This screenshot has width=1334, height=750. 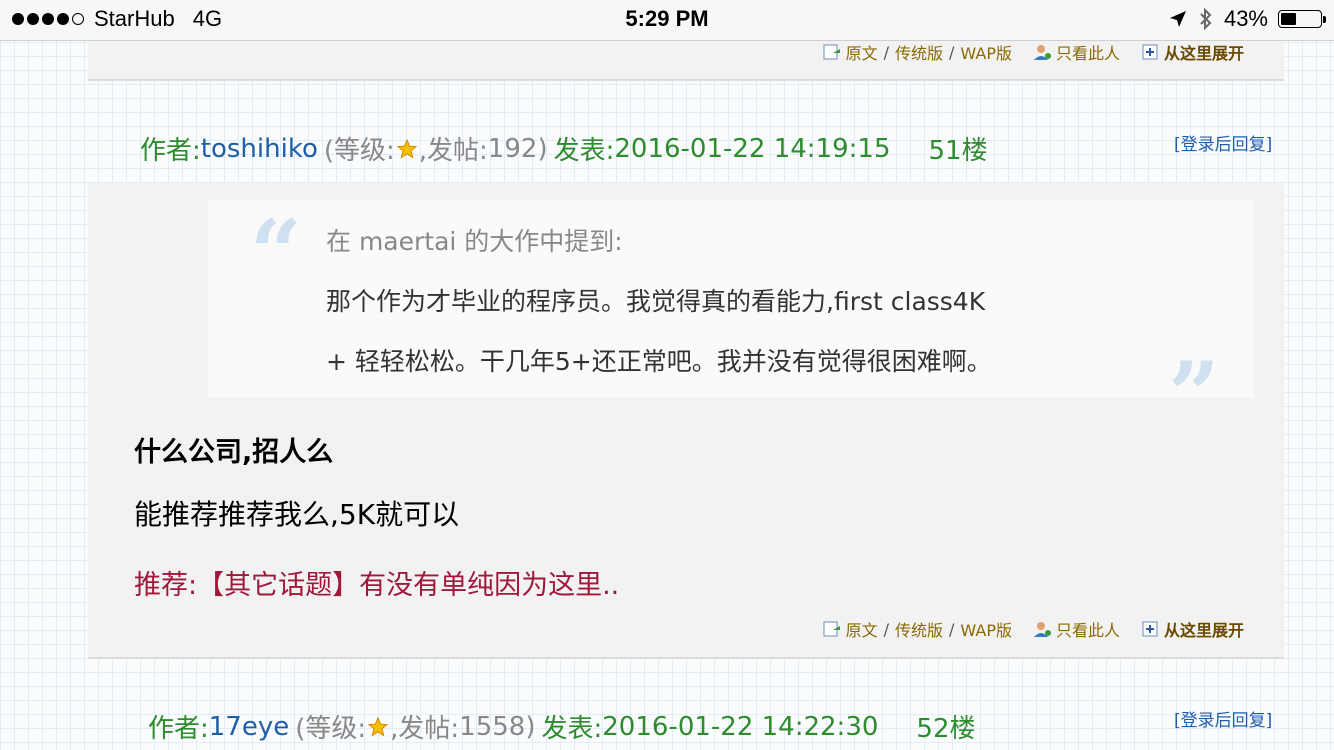 I want to click on location-arrow-icon, so click(x=1177, y=19).